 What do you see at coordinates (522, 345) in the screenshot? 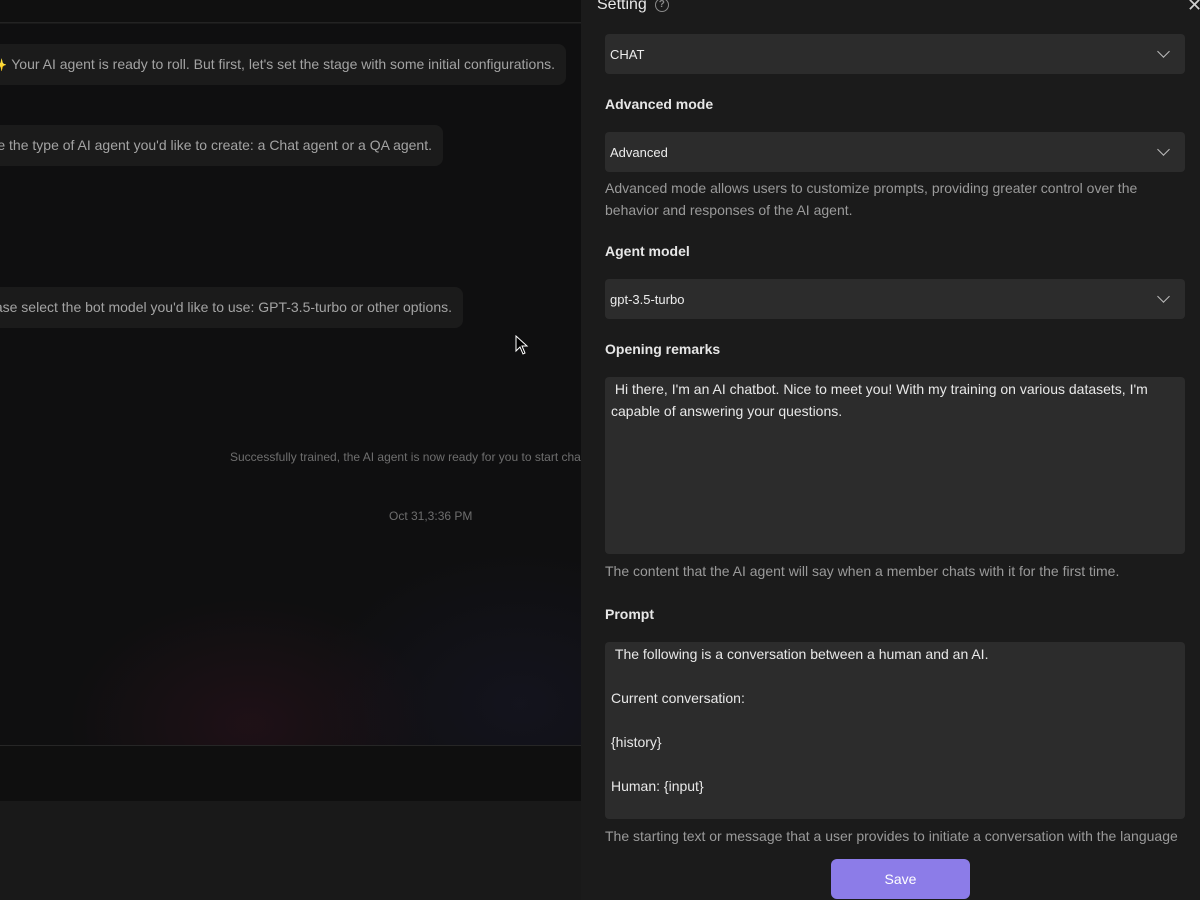
I see `mouse-cursor-icon` at bounding box center [522, 345].